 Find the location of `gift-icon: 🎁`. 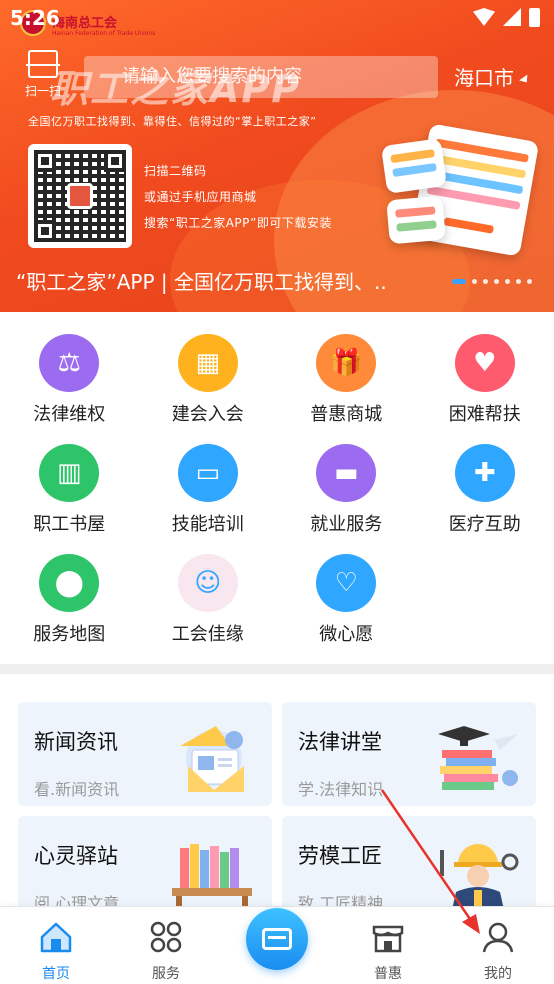

gift-icon: 🎁 is located at coordinates (346, 363).